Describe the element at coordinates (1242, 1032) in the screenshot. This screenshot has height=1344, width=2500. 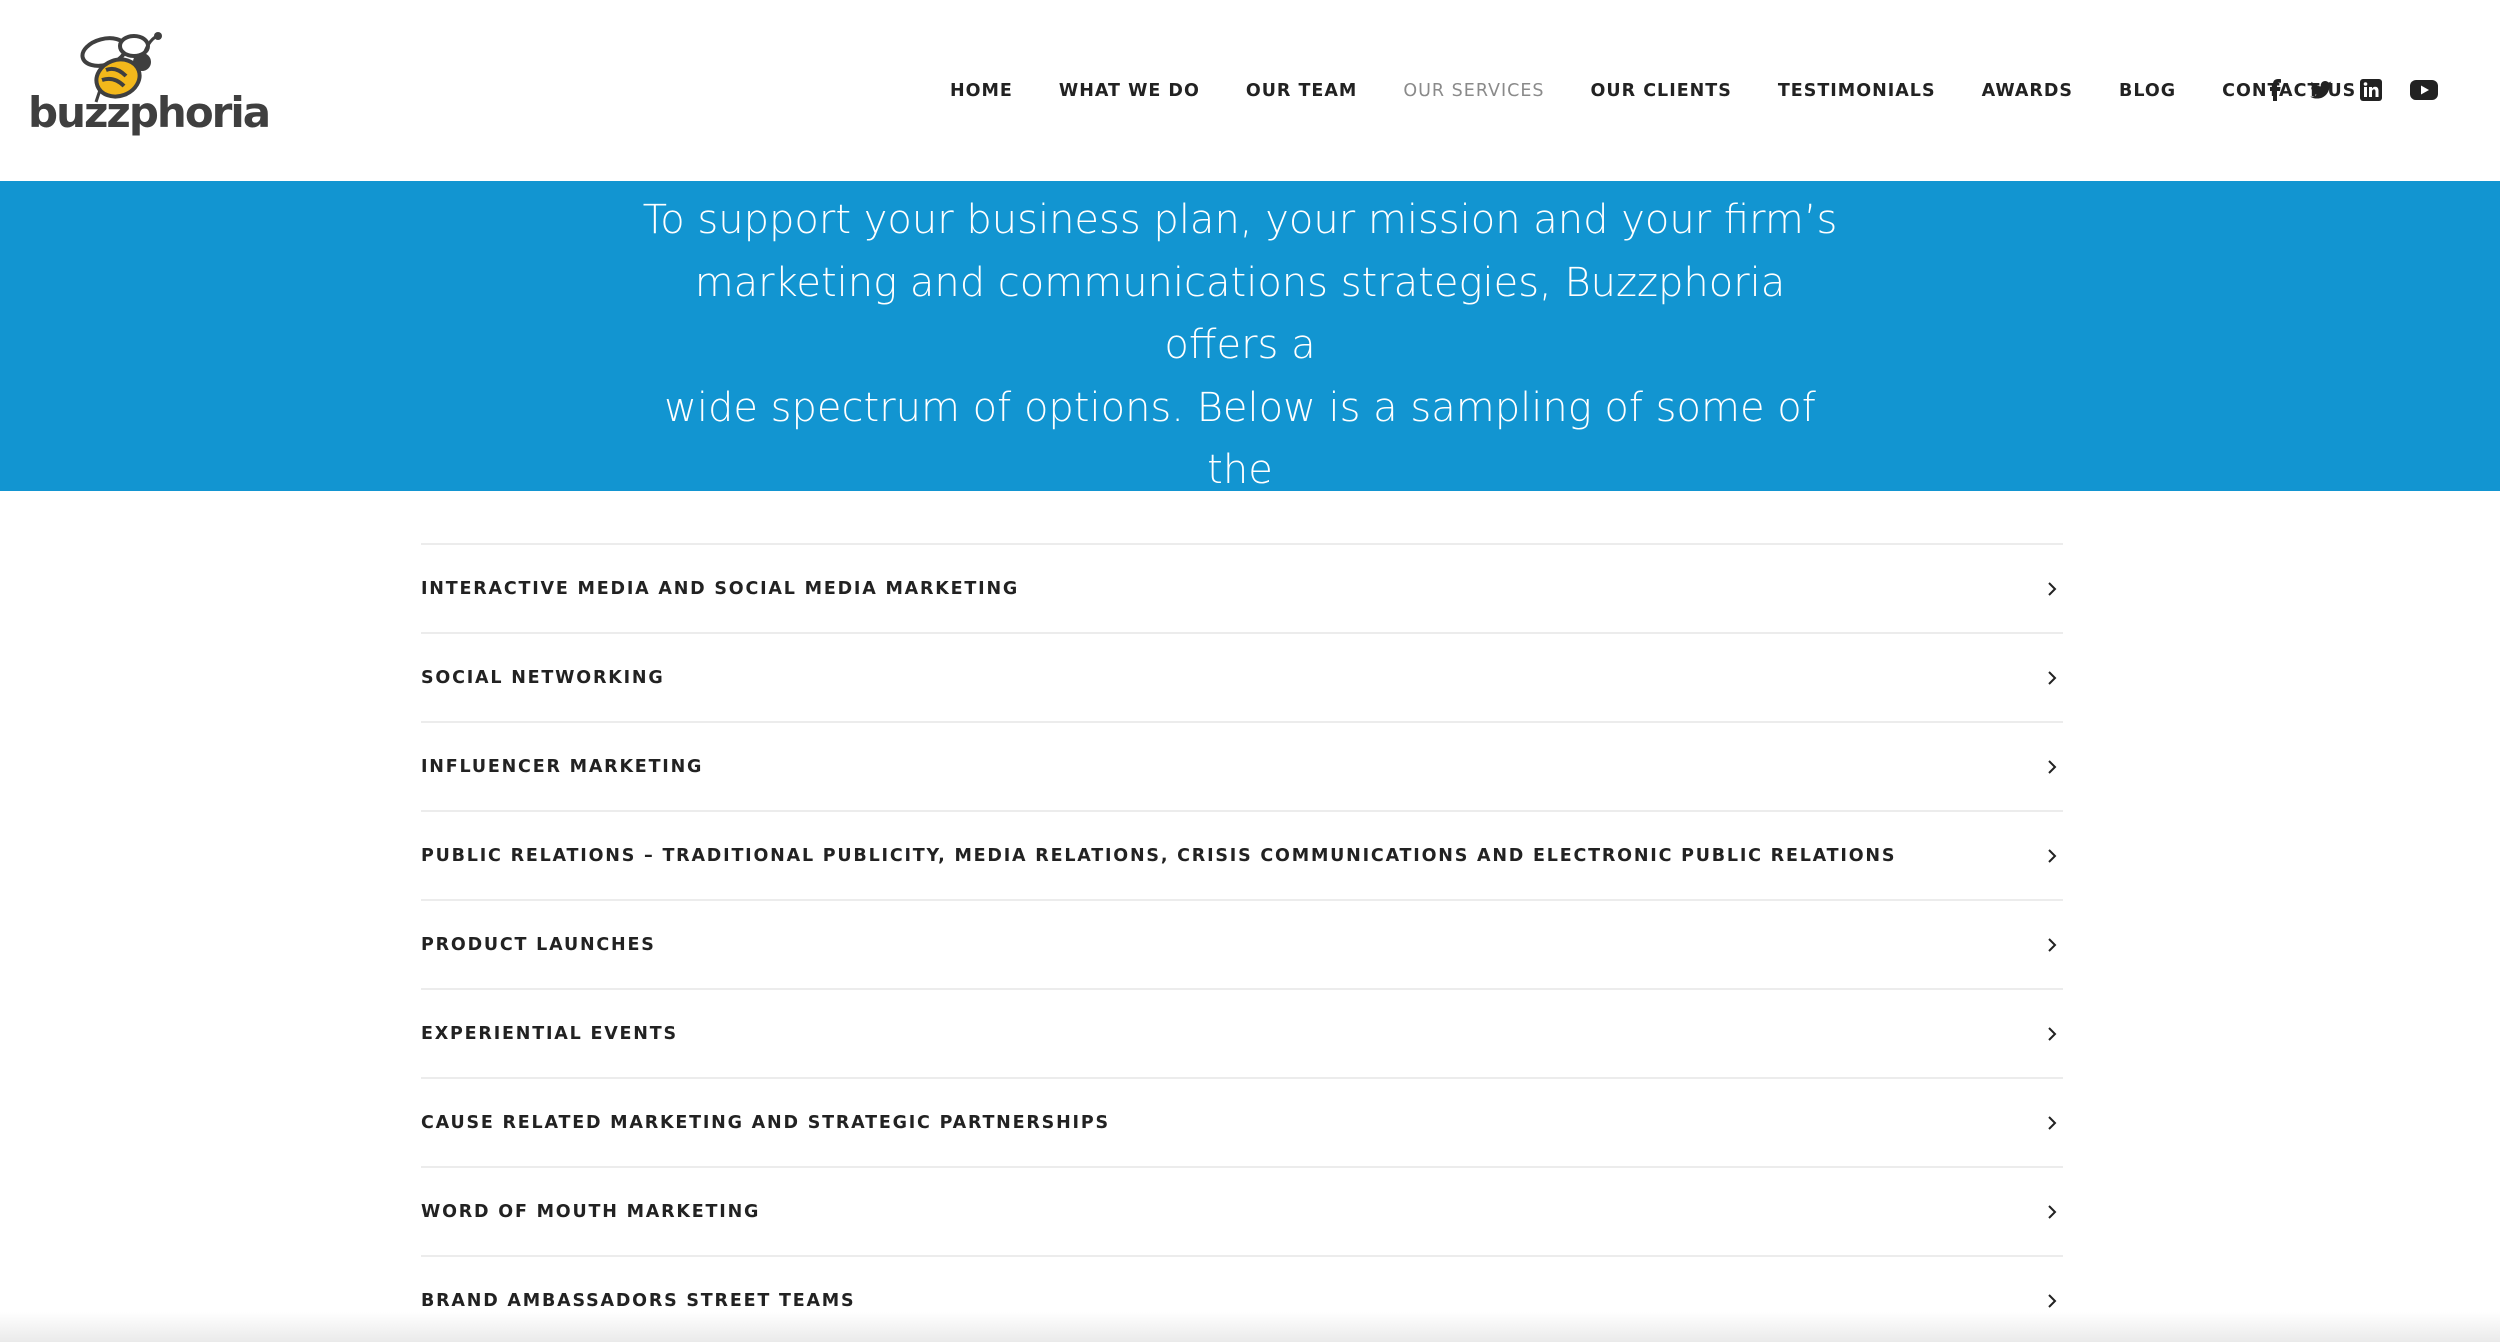
I see `accordion-item-experiential-events: EXPERIENTIAL EVENTS` at that location.